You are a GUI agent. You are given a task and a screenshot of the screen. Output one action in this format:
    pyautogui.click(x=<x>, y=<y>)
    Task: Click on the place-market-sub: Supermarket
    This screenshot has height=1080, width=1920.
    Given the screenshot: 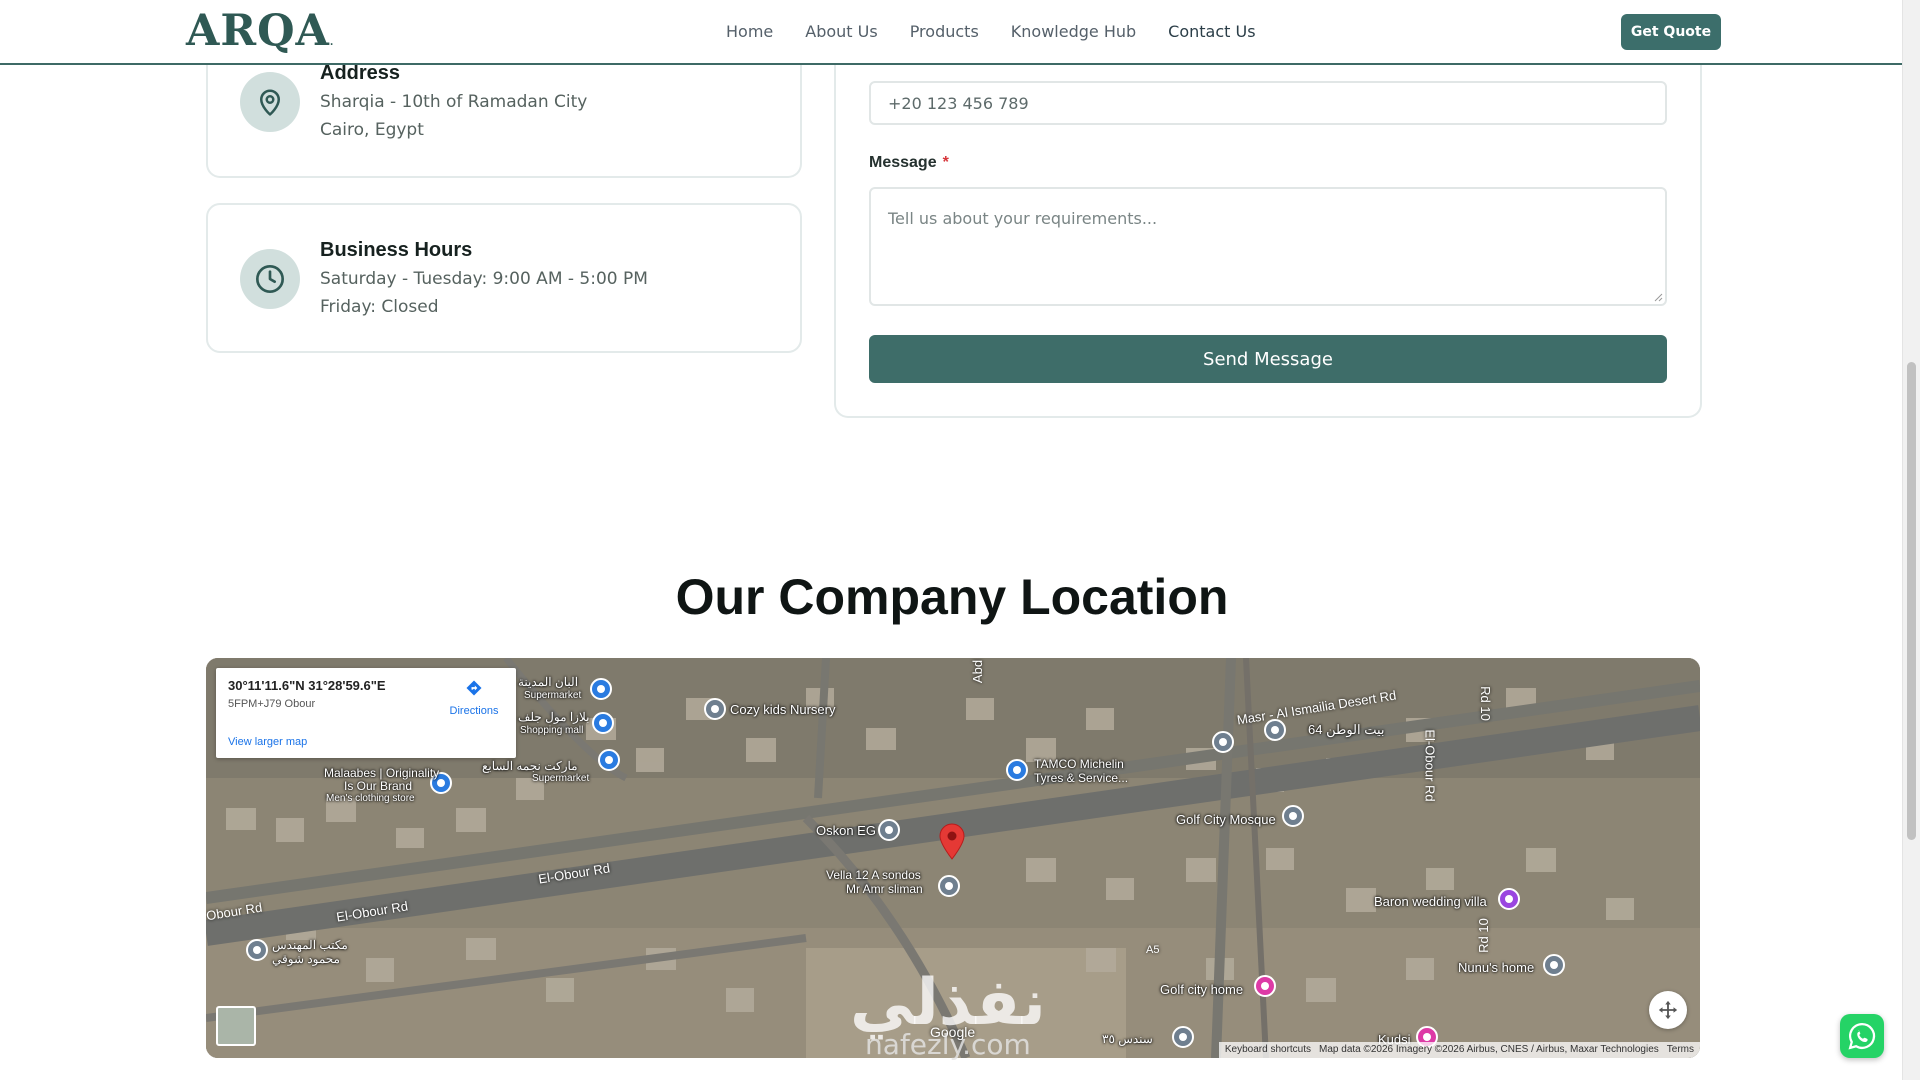 What is the action you would take?
    pyautogui.click(x=560, y=778)
    